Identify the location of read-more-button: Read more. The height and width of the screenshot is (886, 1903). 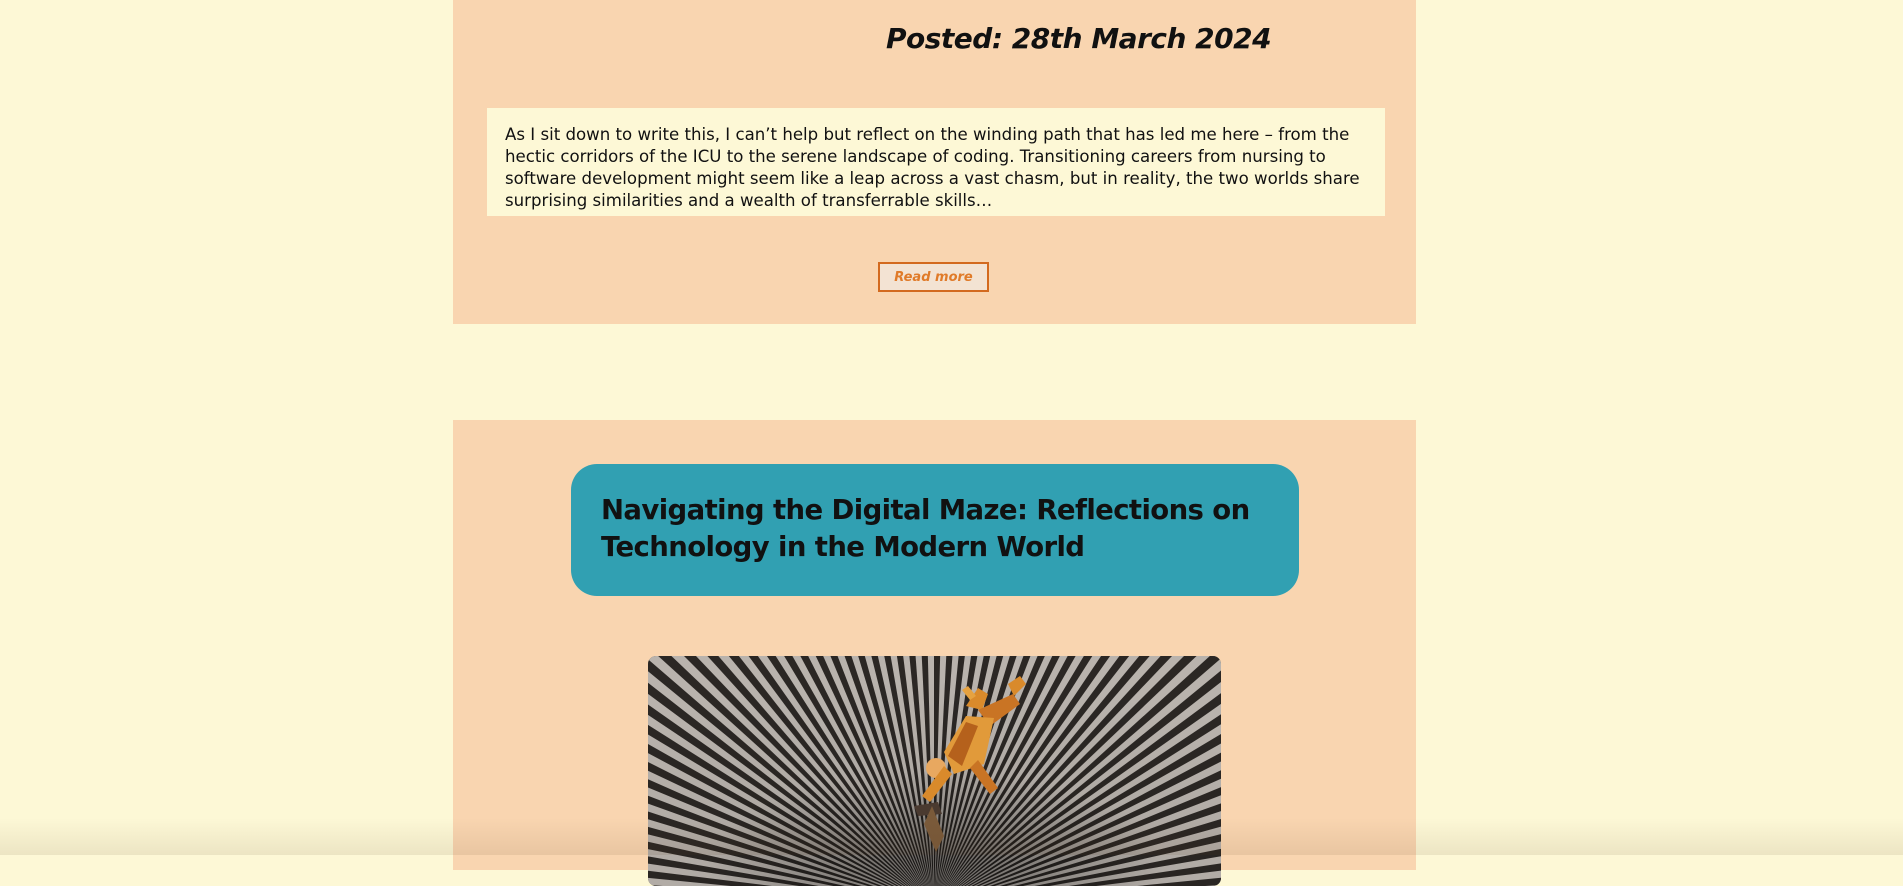
(933, 277).